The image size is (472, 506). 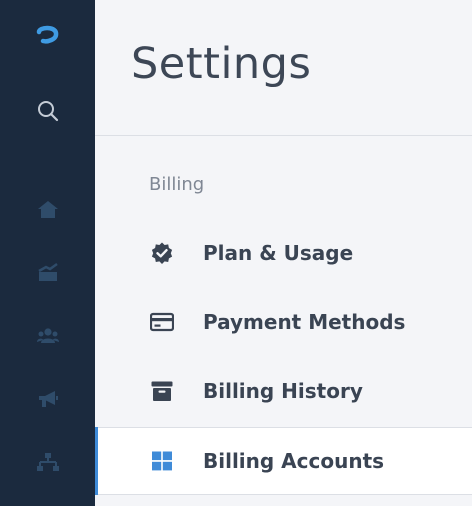 What do you see at coordinates (47, 272) in the screenshot?
I see `chart-icon` at bounding box center [47, 272].